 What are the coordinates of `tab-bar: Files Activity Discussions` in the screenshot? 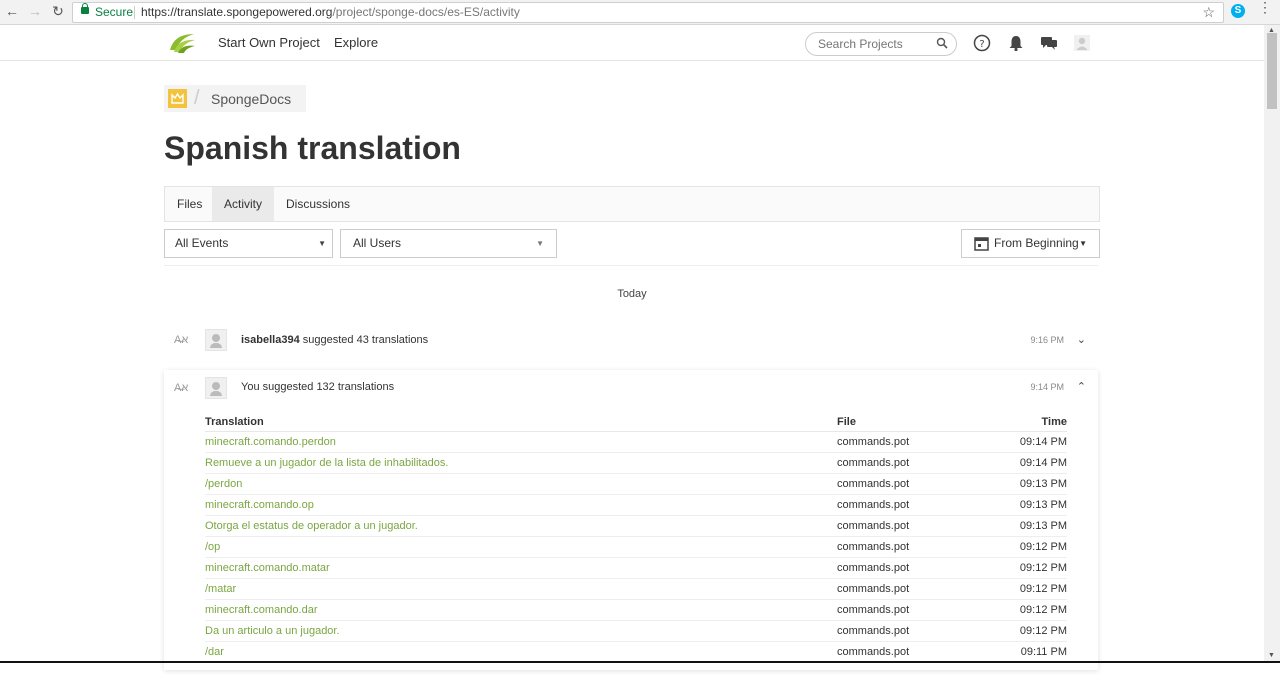 It's located at (632, 204).